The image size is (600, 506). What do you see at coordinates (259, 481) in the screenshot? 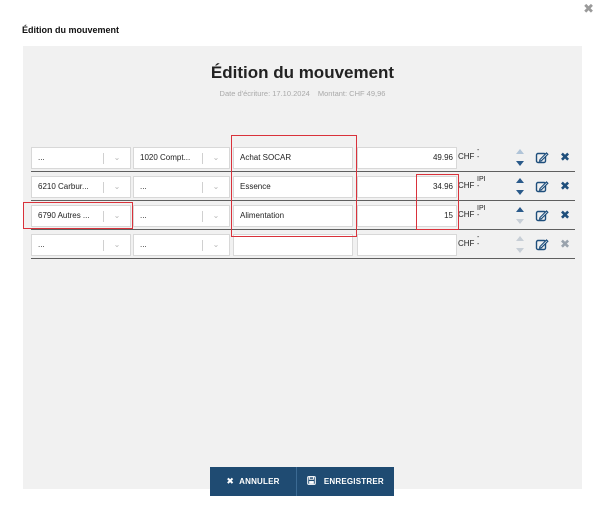
I see `cancel-label: ANNULER` at bounding box center [259, 481].